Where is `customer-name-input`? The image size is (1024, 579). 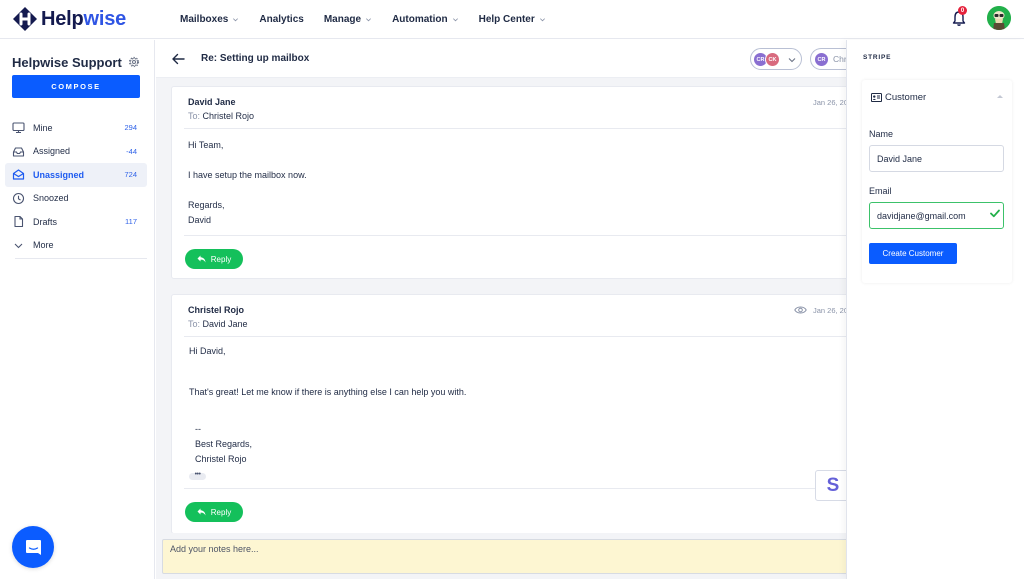
customer-name-input is located at coordinates (936, 158).